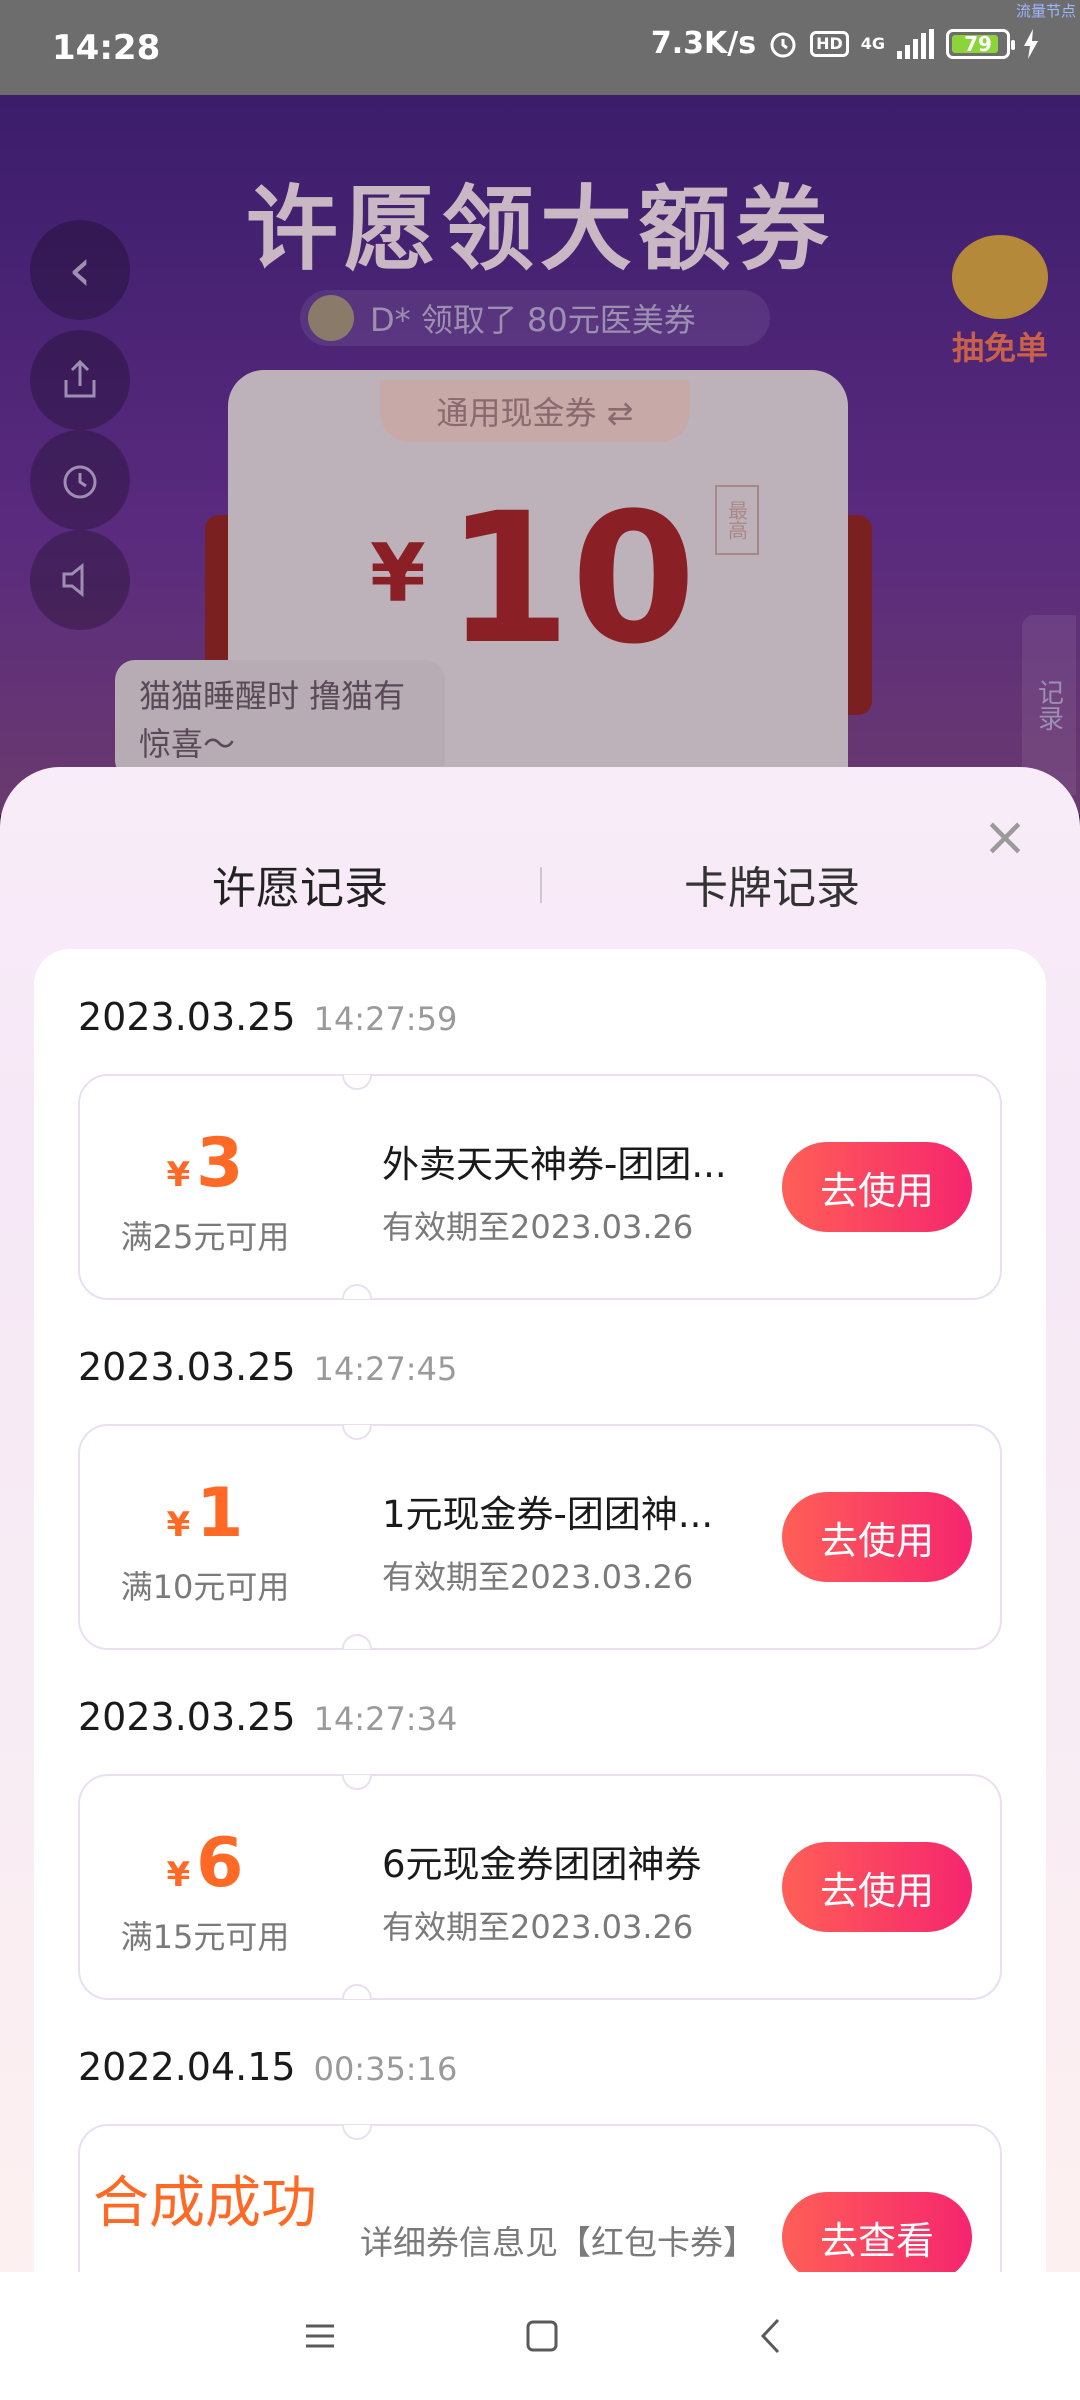  I want to click on network-type: 4G, so click(872, 43).